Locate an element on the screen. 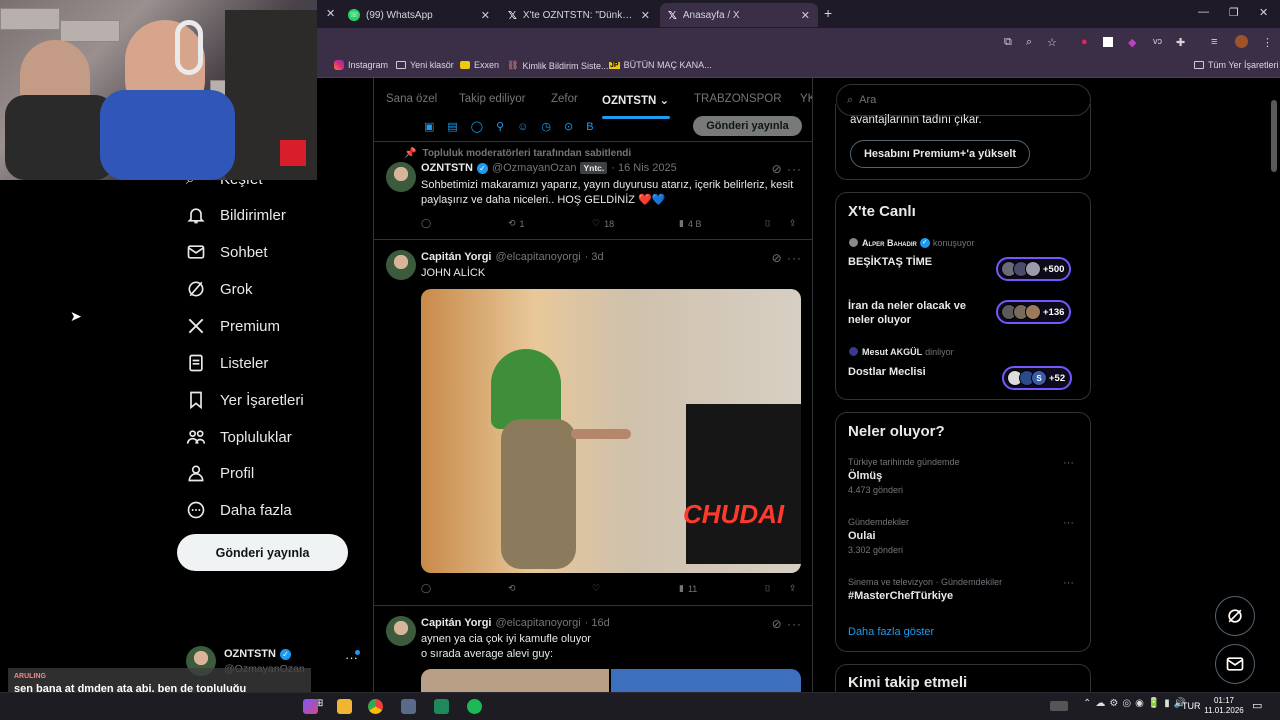  heart-icon: ♡ is located at coordinates (596, 588).